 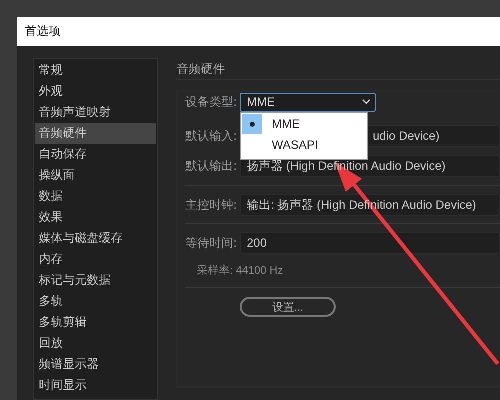 I want to click on device-type-dropdown: MME, so click(x=308, y=102).